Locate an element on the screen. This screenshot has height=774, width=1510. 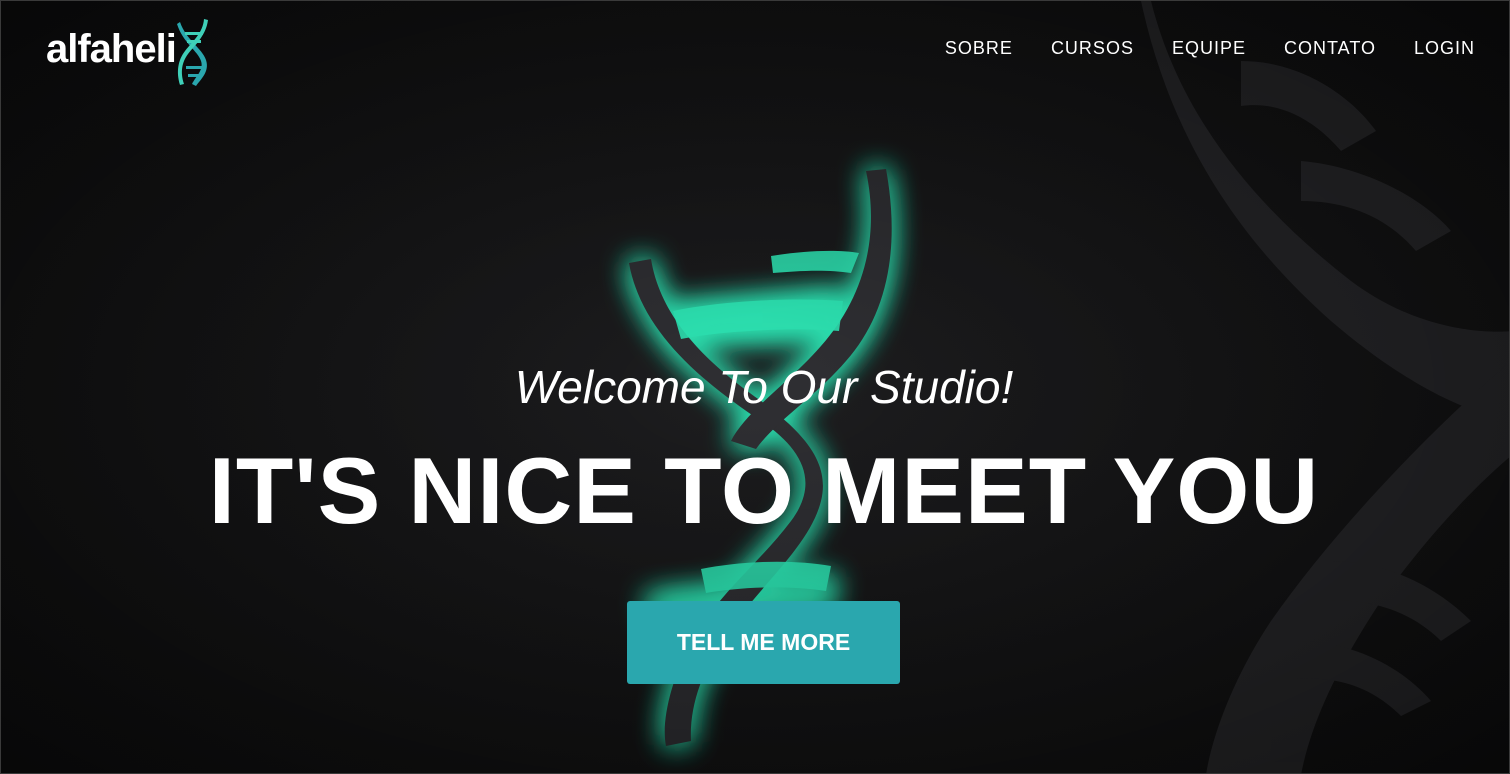
hero-heading: IT'S NICE TO MEET YOU is located at coordinates (764, 490).